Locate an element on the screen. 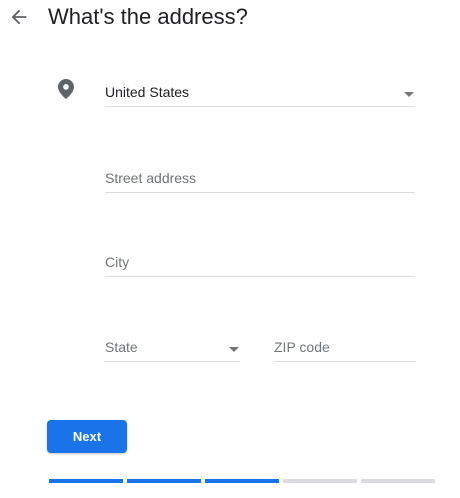 The height and width of the screenshot is (498, 460). next-button: Next is located at coordinates (87, 436).